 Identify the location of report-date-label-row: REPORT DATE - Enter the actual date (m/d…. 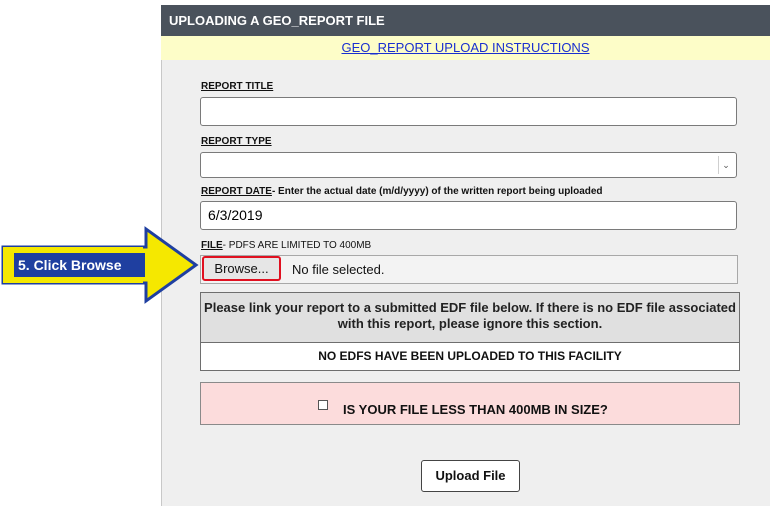
(402, 191).